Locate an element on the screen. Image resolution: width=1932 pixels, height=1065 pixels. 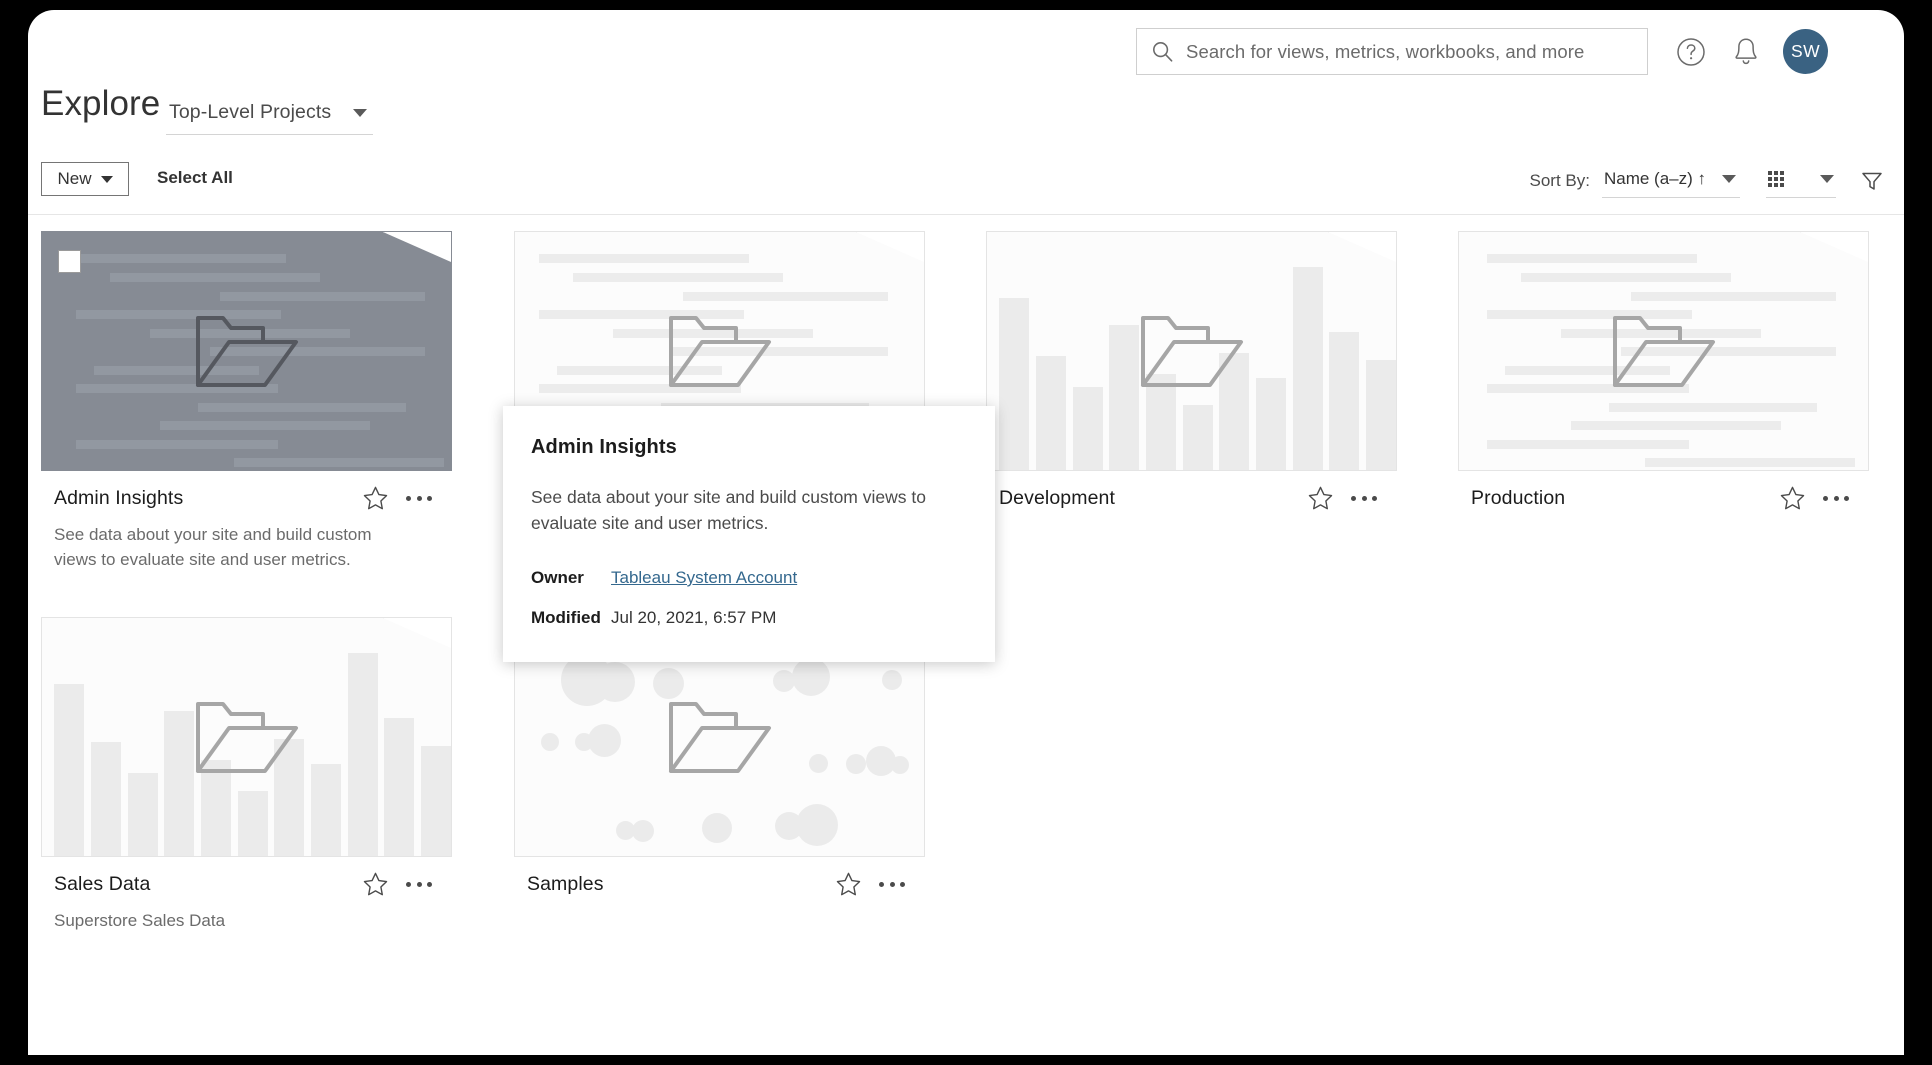
popover-owner-row: Owner Tableau System Account is located at coordinates (748, 578).